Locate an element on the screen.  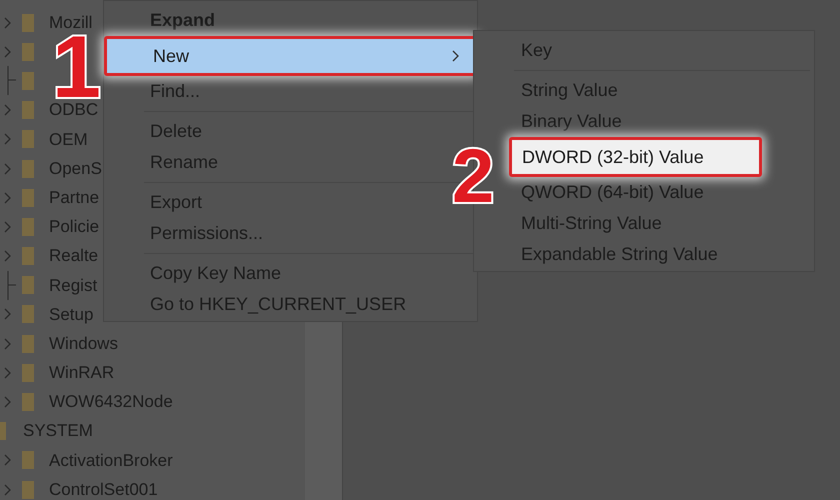
tree-item: Policie is located at coordinates (74, 227).